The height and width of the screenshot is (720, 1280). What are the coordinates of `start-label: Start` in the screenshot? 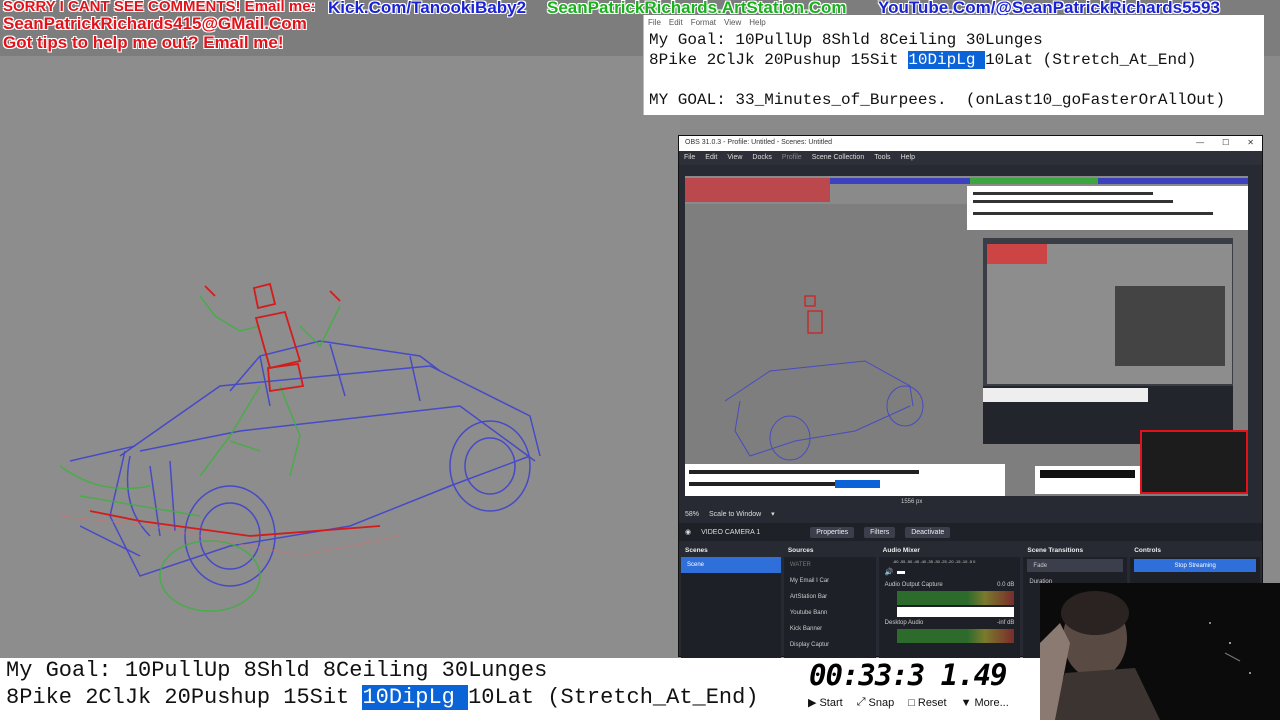 It's located at (831, 702).